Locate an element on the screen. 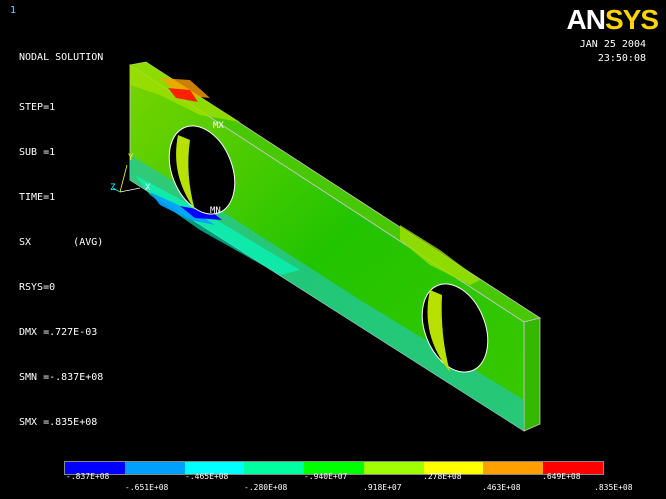  triad-z-label: Z is located at coordinates (113, 188).